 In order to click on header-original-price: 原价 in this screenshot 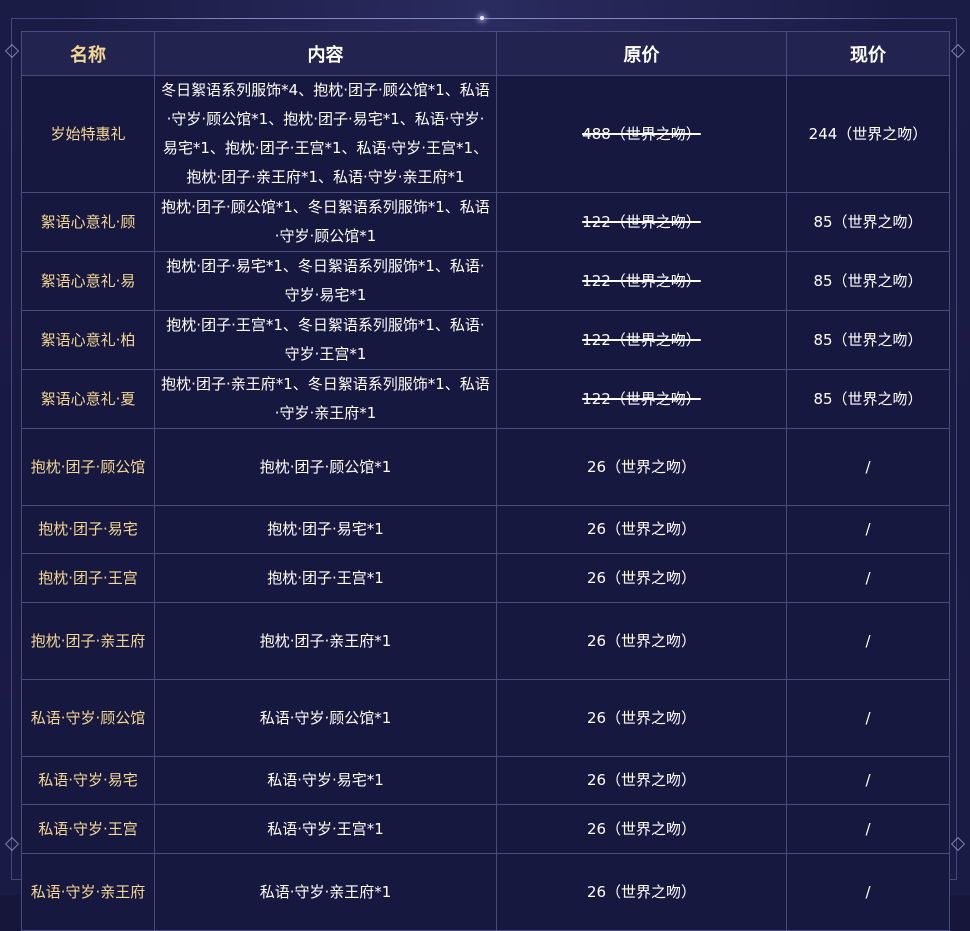, I will do `click(641, 53)`.